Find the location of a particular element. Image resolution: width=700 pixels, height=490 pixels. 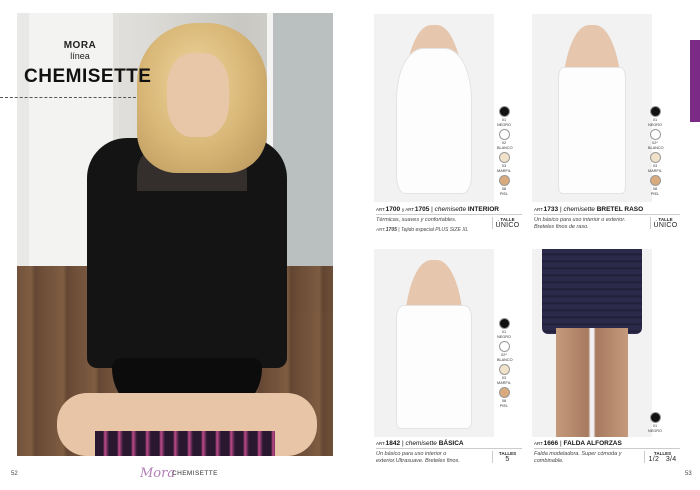

brand-block: MORA línea is located at coordinates (80, 50).